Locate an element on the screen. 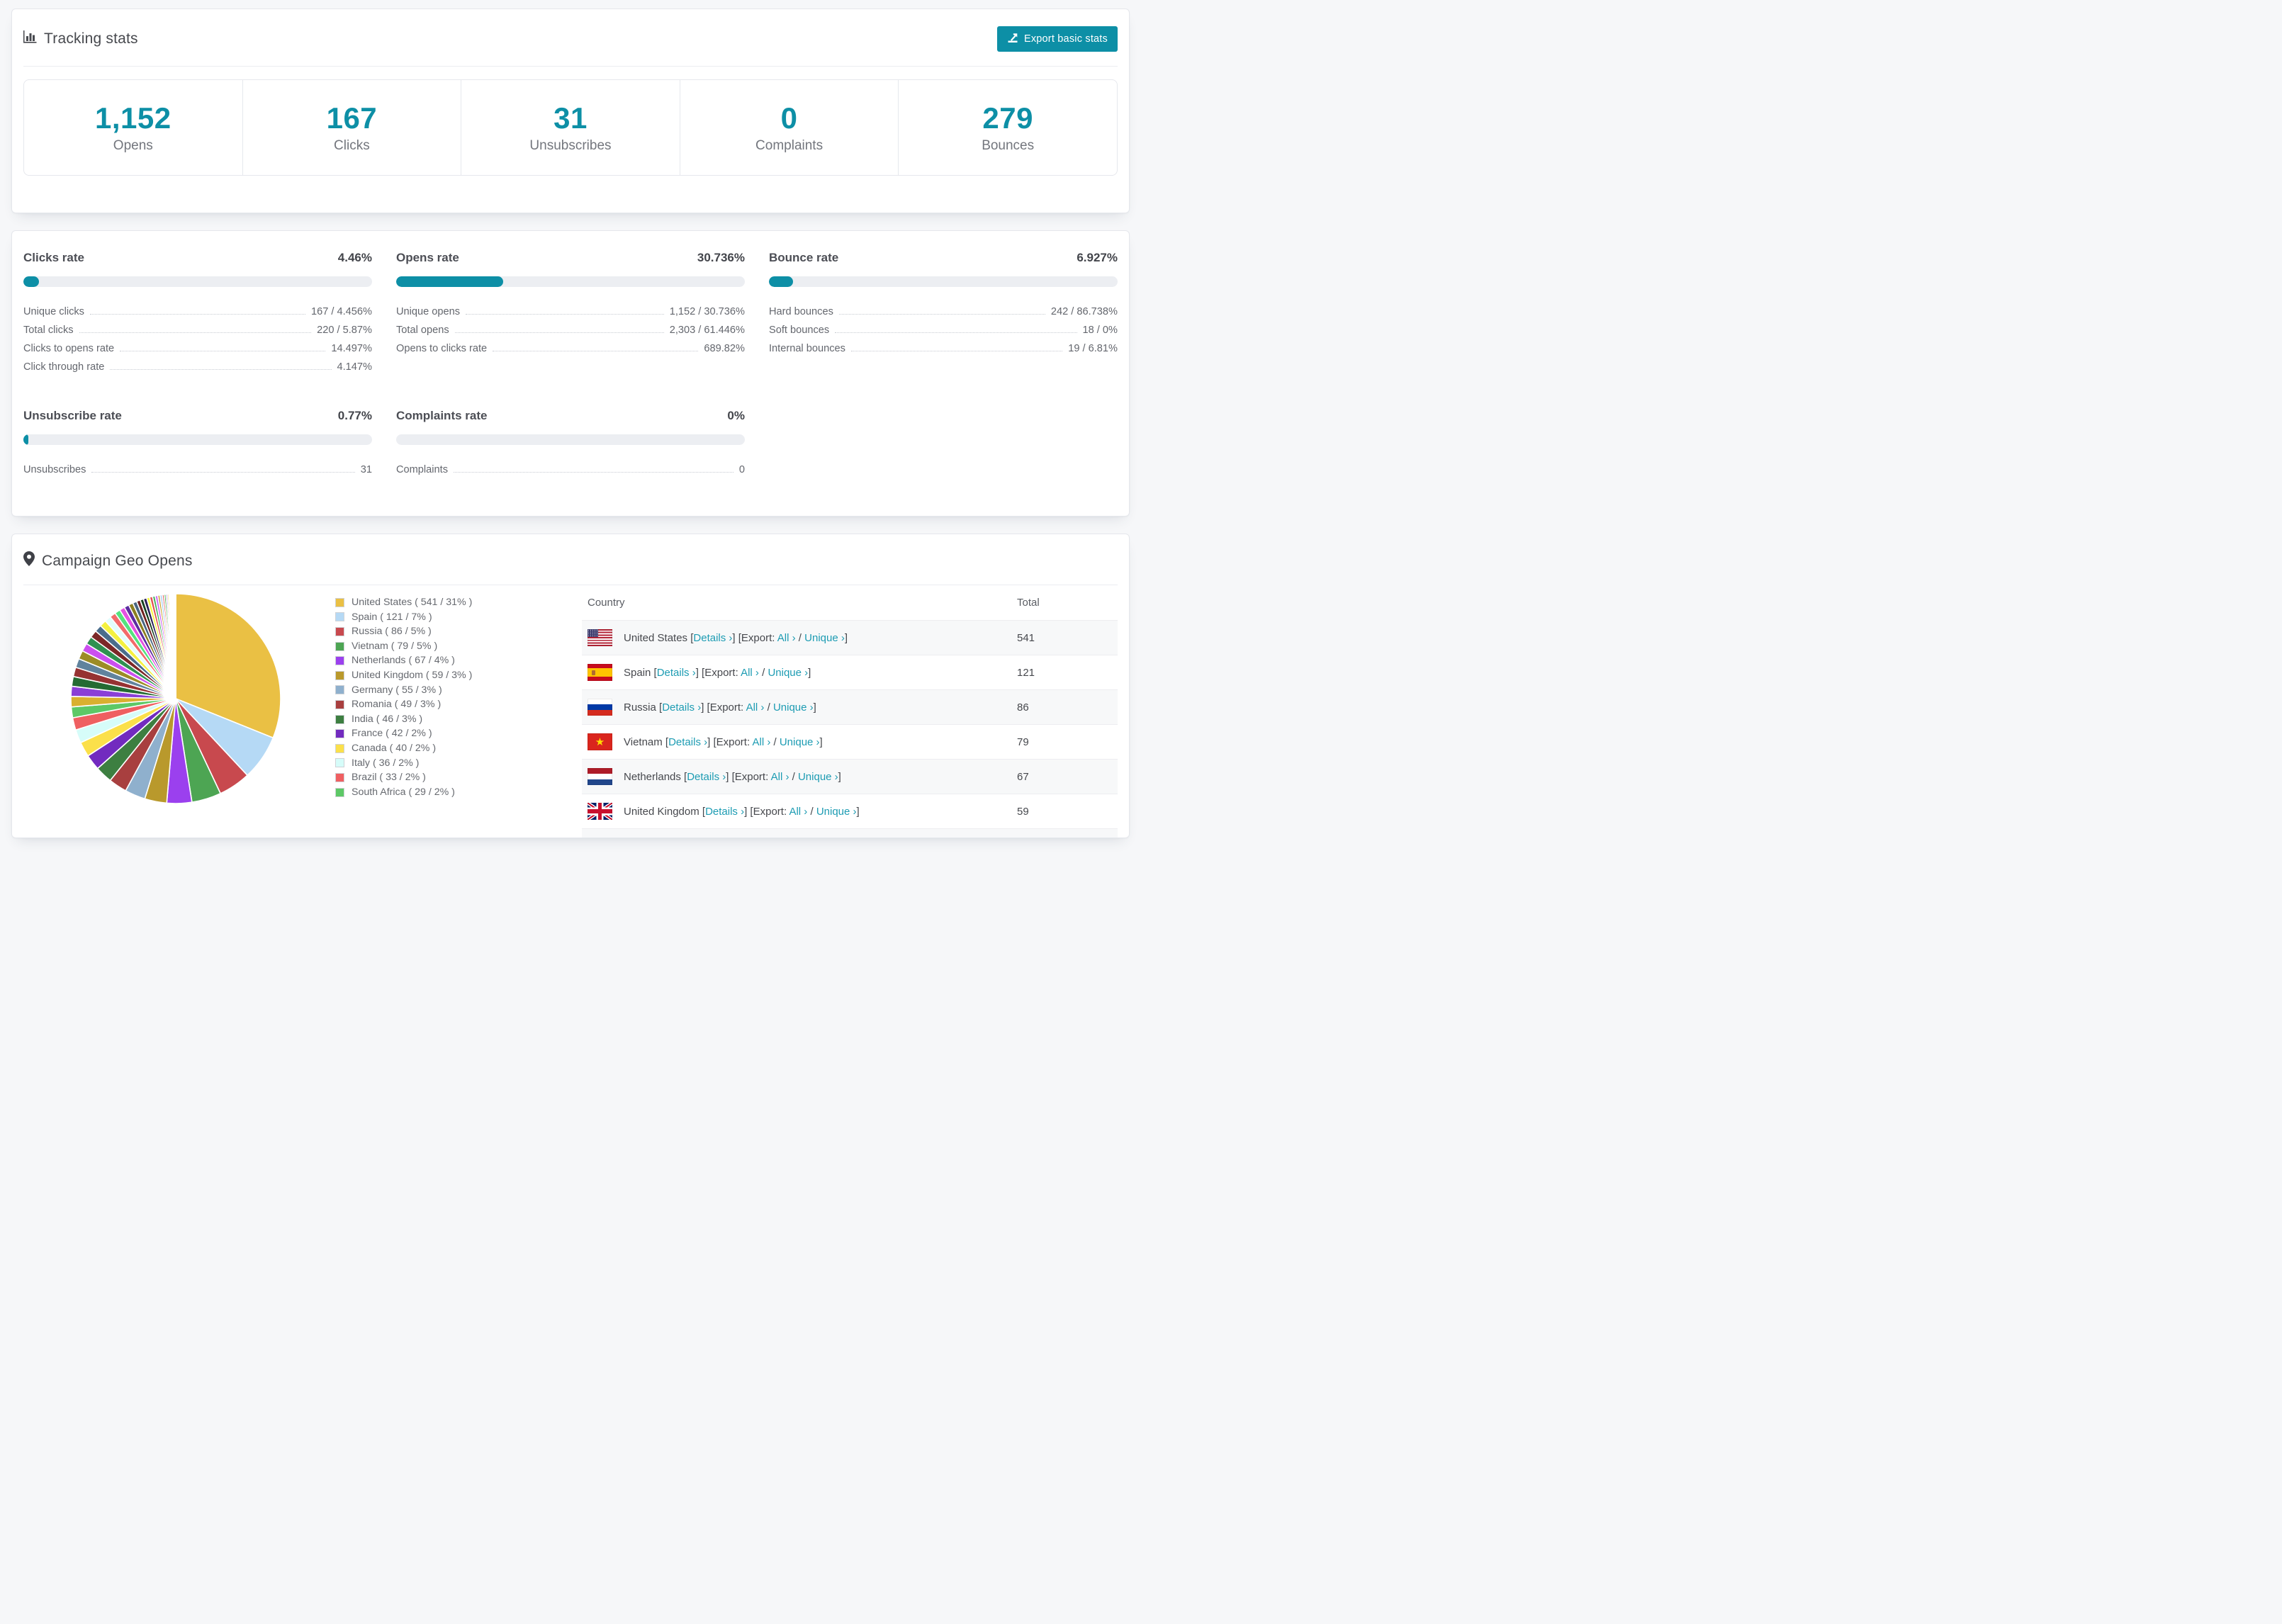  legend-item-italy: Italy ( 36 / 2% ) is located at coordinates (431, 763).